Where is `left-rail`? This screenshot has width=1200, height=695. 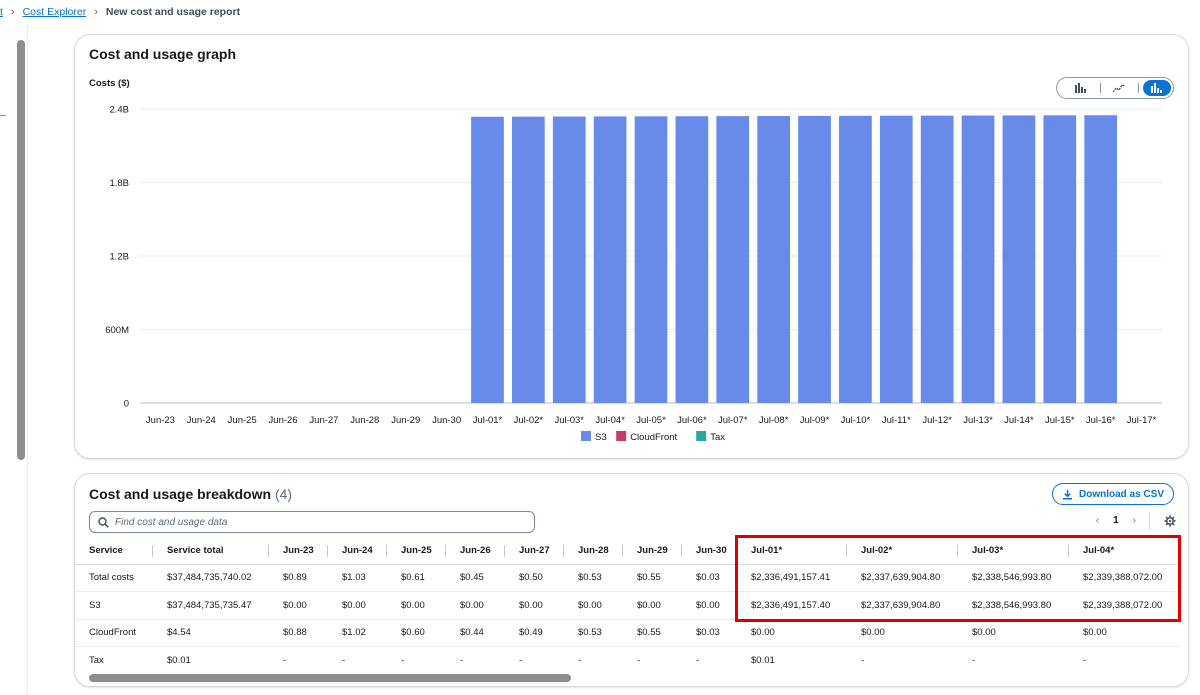
left-rail is located at coordinates (14, 360).